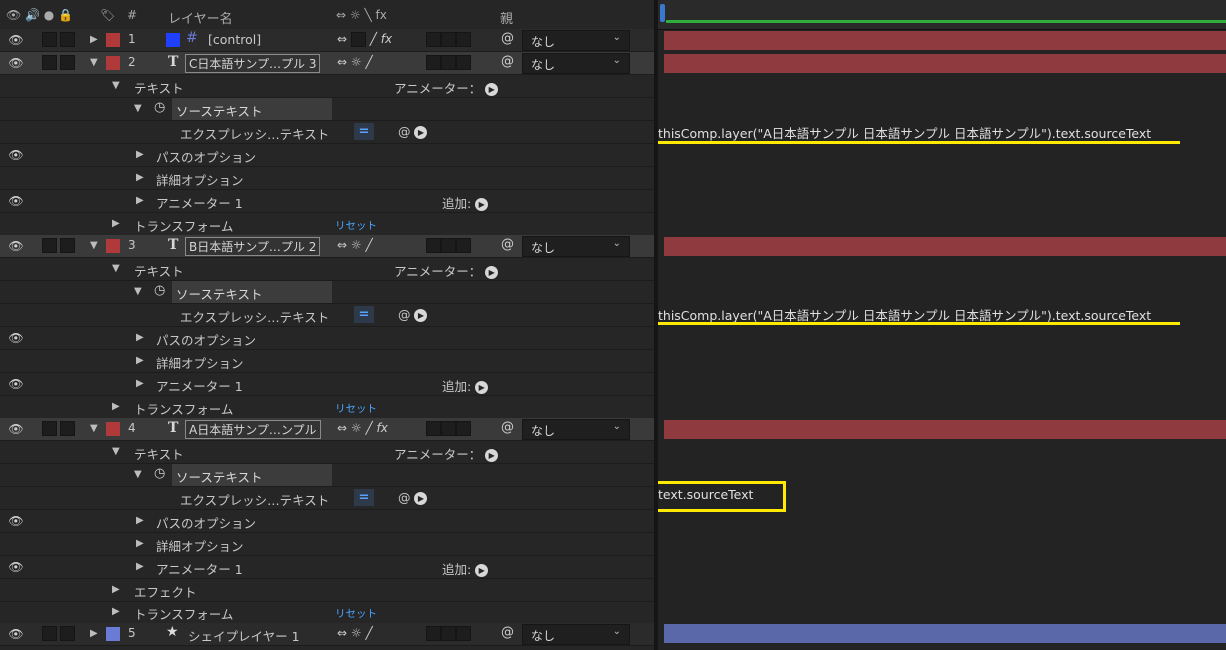  Describe the element at coordinates (327, 40) in the screenshot. I see `layer-row-1: 👁 ▶ 1 # [control] ⇔ ╱ fx @ なし ⌄` at that location.